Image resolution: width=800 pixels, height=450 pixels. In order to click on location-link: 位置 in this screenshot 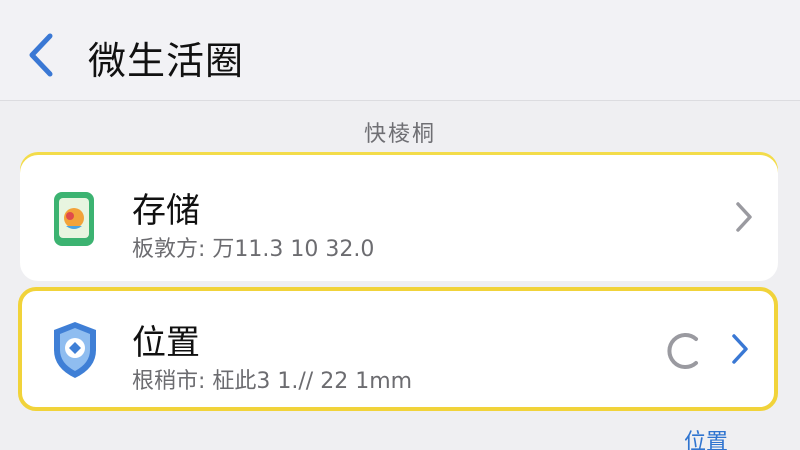, I will do `click(706, 437)`.